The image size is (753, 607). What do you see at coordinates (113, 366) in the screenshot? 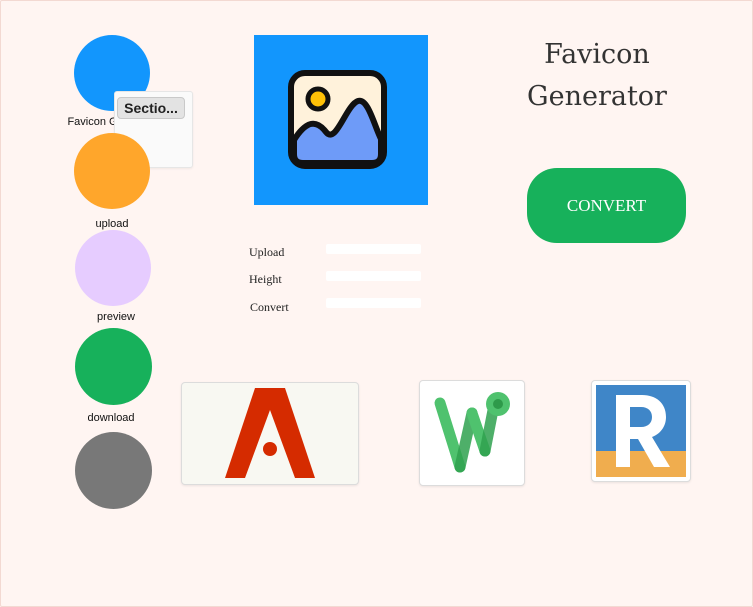
I see `nav-circle-download` at bounding box center [113, 366].